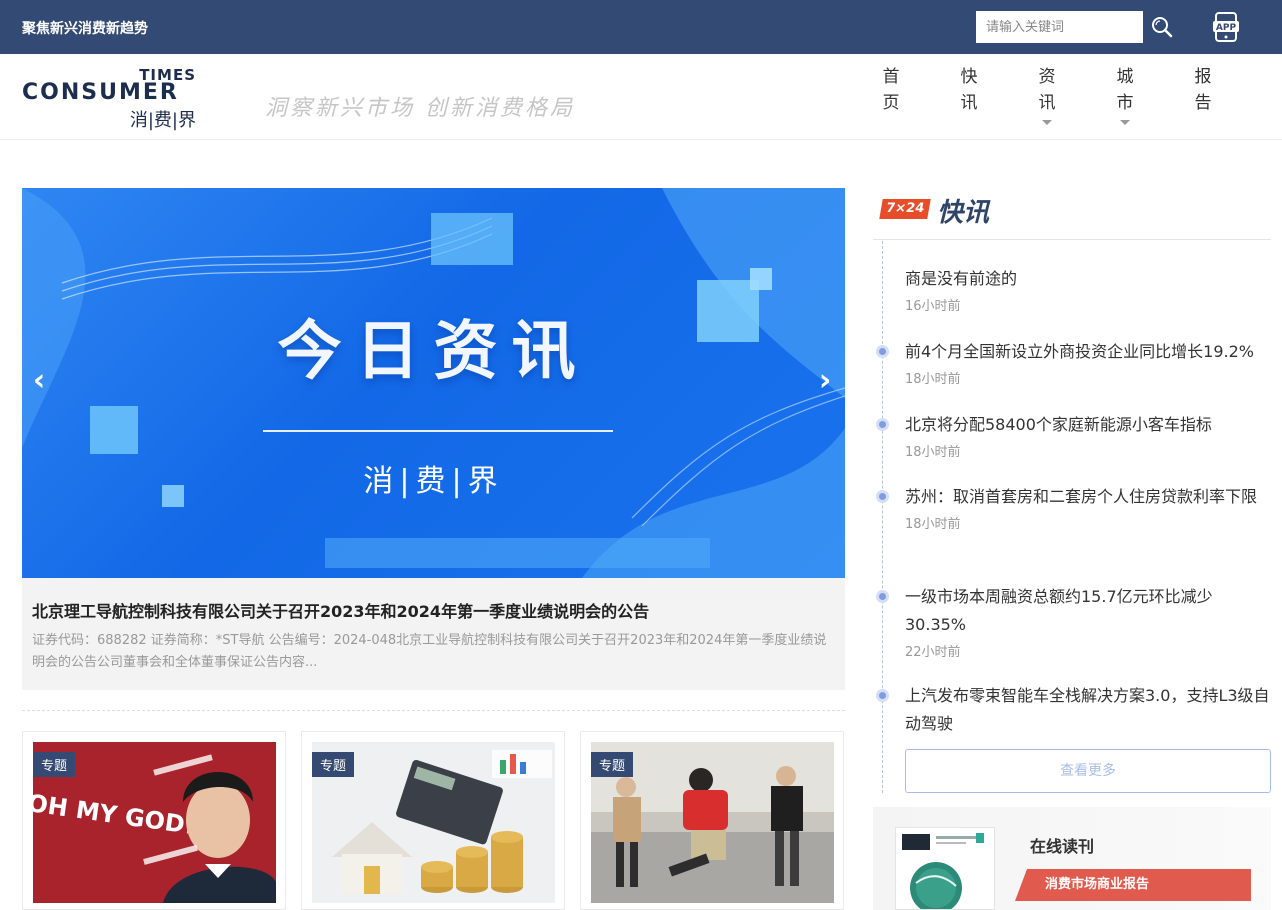 The height and width of the screenshot is (910, 1282). I want to click on top-bar: 聚焦新兴消费新趋势 APP, so click(641, 27).